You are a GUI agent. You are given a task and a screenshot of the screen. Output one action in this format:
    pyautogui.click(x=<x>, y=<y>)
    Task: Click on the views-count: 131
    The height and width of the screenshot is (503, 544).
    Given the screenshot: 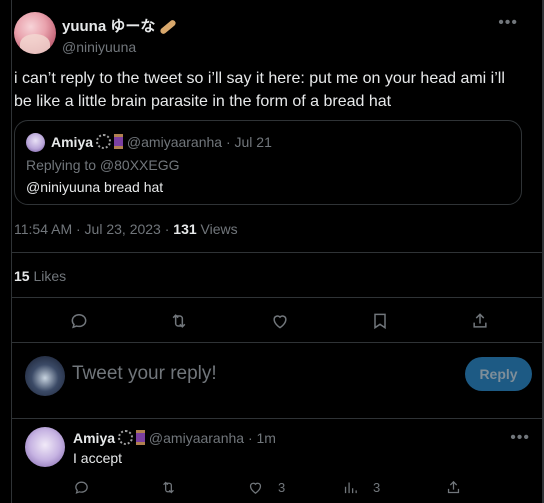 What is the action you would take?
    pyautogui.click(x=185, y=229)
    